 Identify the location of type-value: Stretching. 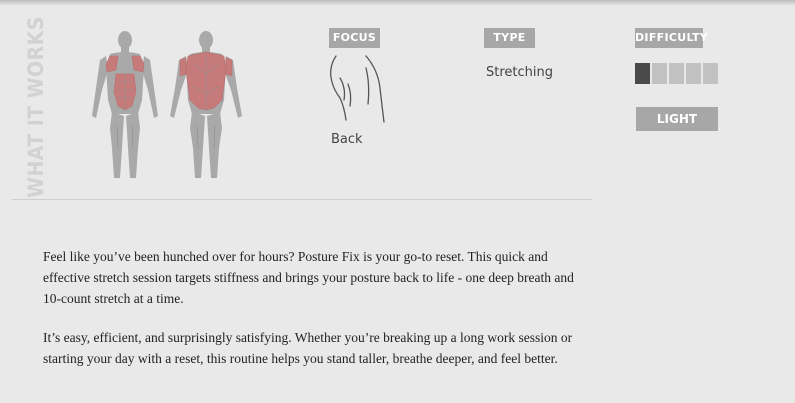
(519, 72).